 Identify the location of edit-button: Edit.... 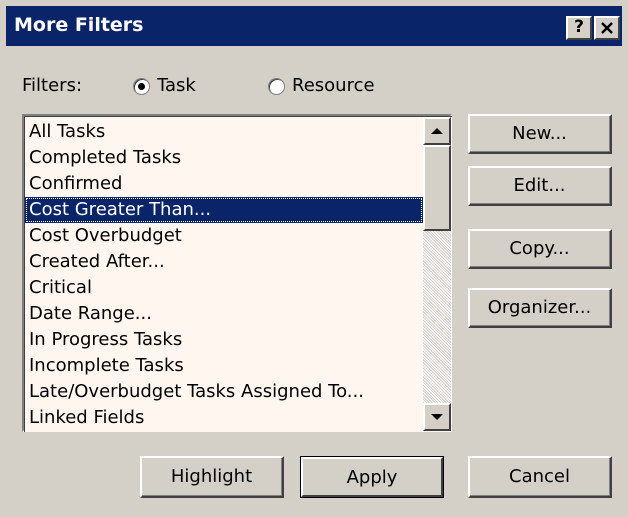
(540, 186).